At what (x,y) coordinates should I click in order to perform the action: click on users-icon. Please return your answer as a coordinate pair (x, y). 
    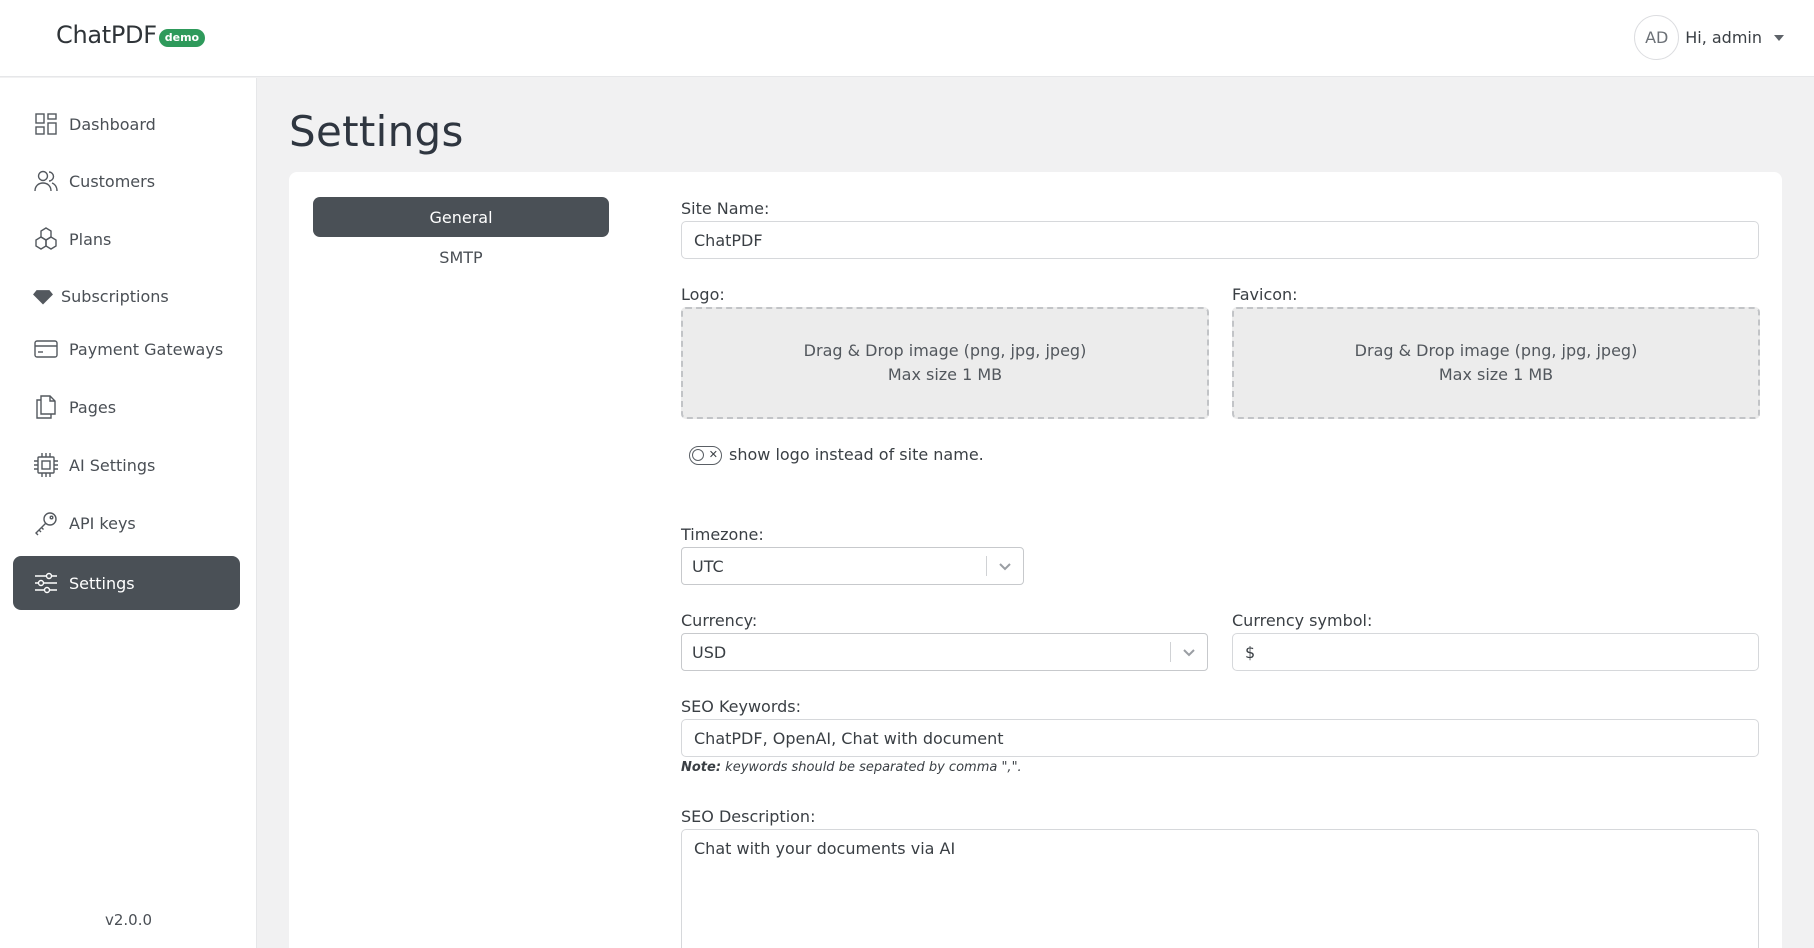
    Looking at the image, I should click on (46, 181).